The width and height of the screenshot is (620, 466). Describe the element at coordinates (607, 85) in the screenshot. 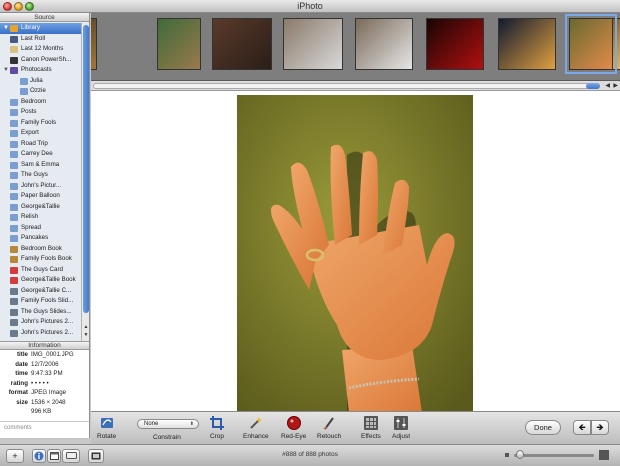

I see `scroll-left-arrow-icon: ◀` at that location.